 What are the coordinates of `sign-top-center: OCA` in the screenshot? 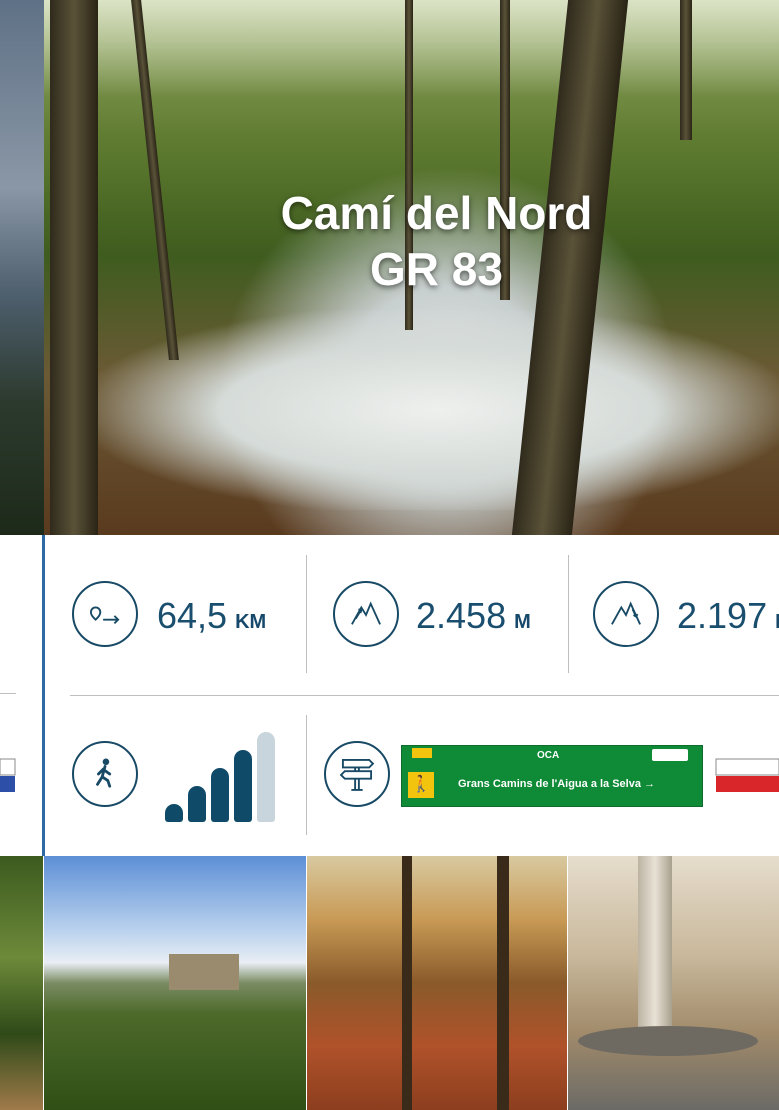 It's located at (548, 755).